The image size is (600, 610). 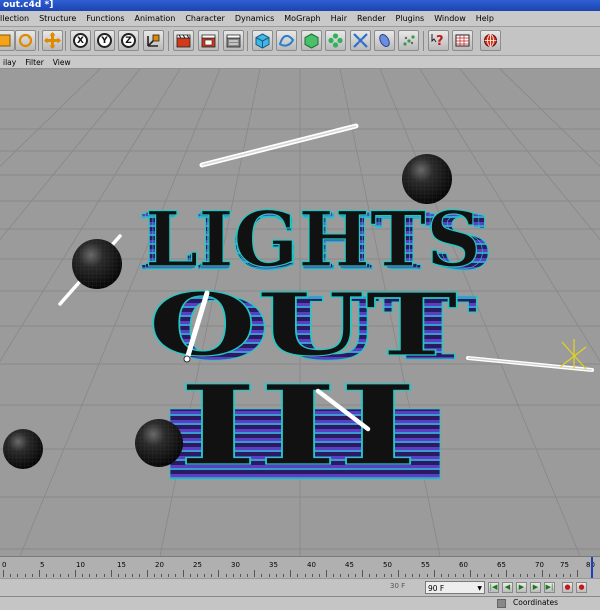 I want to click on add-cube-button, so click(x=262, y=40).